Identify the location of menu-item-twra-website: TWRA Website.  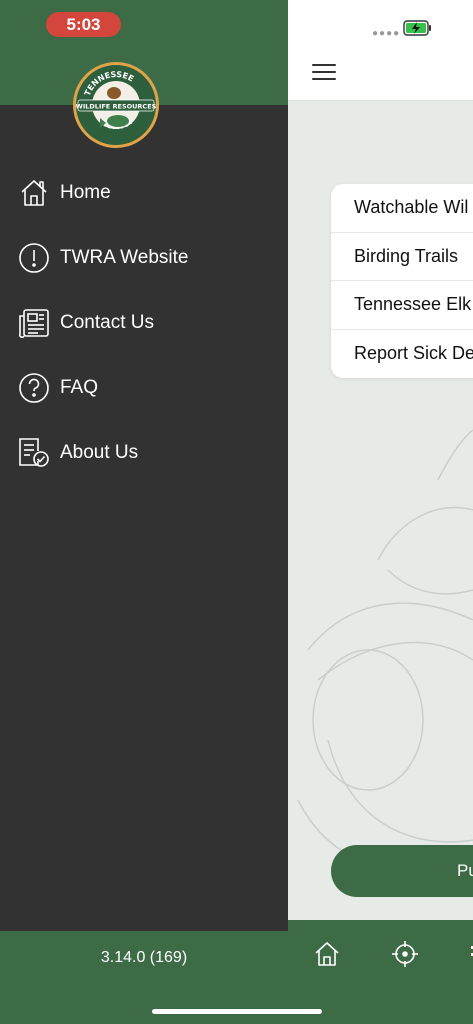
(144, 257).